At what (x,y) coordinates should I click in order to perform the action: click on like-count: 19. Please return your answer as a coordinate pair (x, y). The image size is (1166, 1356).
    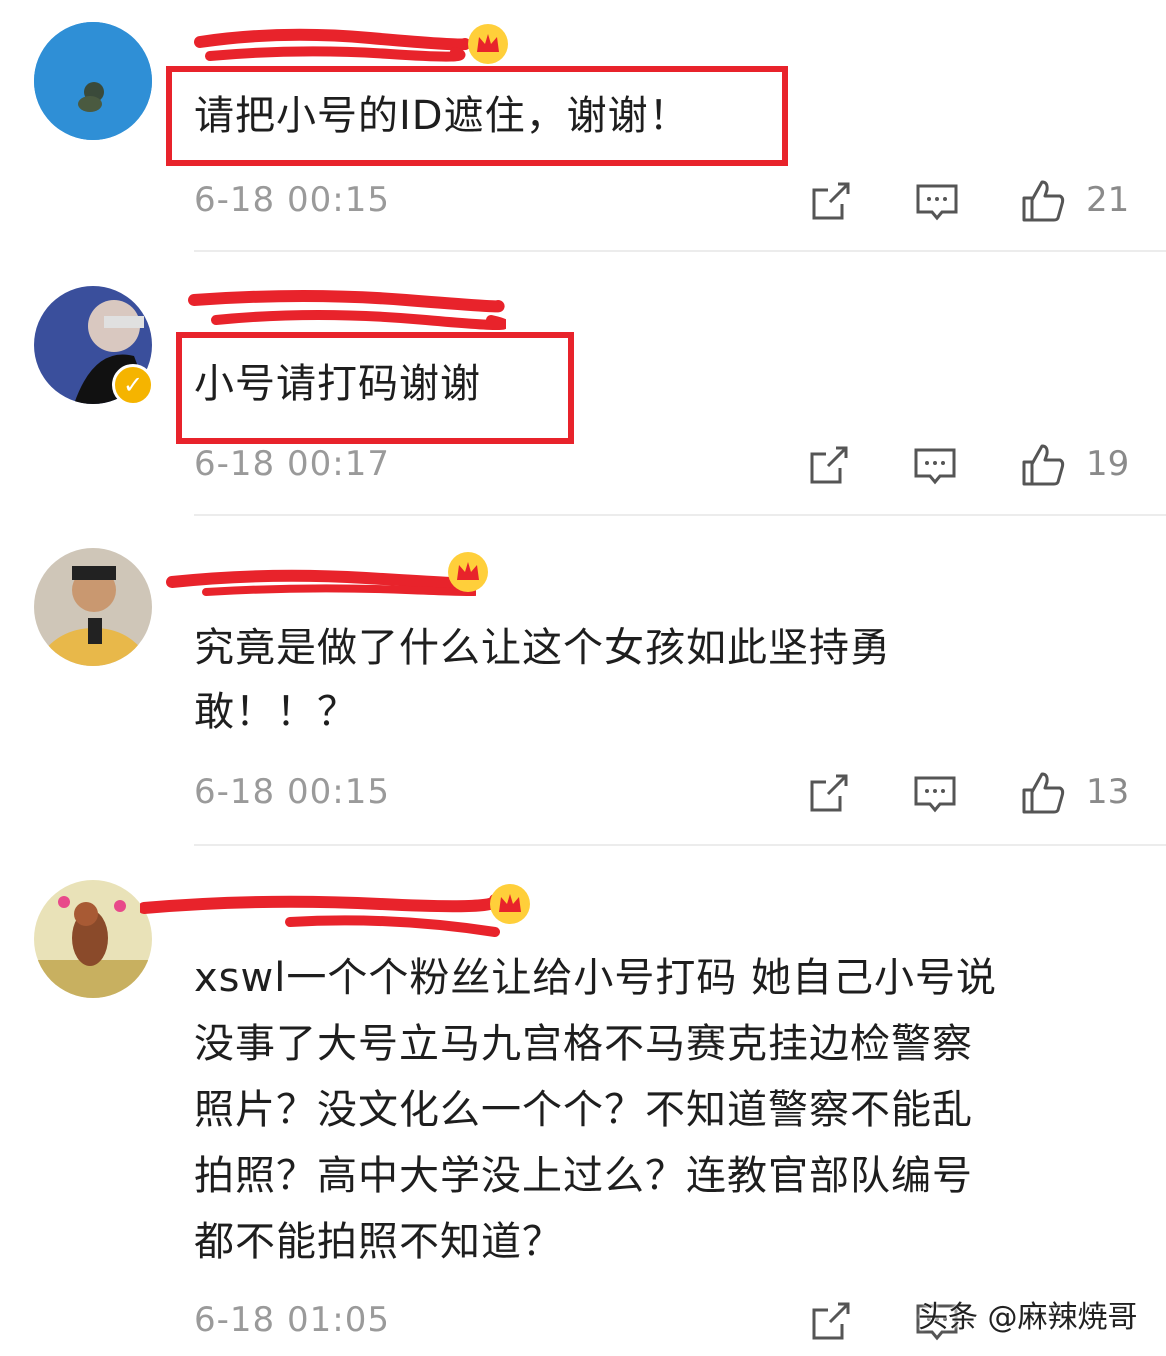
    Looking at the image, I should click on (1108, 464).